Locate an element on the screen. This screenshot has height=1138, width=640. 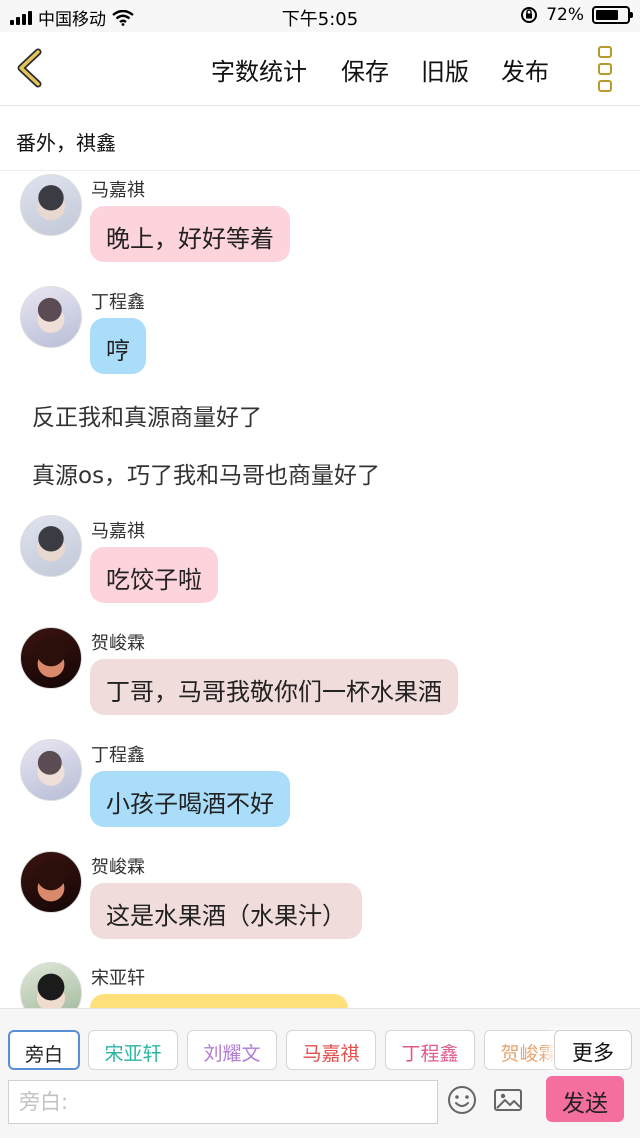
old-version-button: 旧版 is located at coordinates (445, 69).